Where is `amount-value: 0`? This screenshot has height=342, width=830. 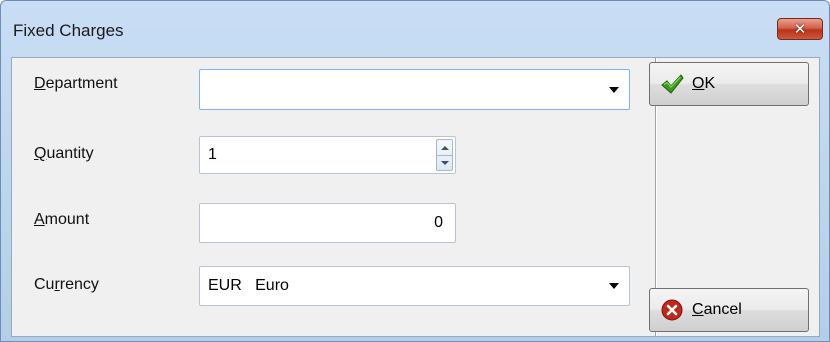
amount-value: 0 is located at coordinates (438, 222).